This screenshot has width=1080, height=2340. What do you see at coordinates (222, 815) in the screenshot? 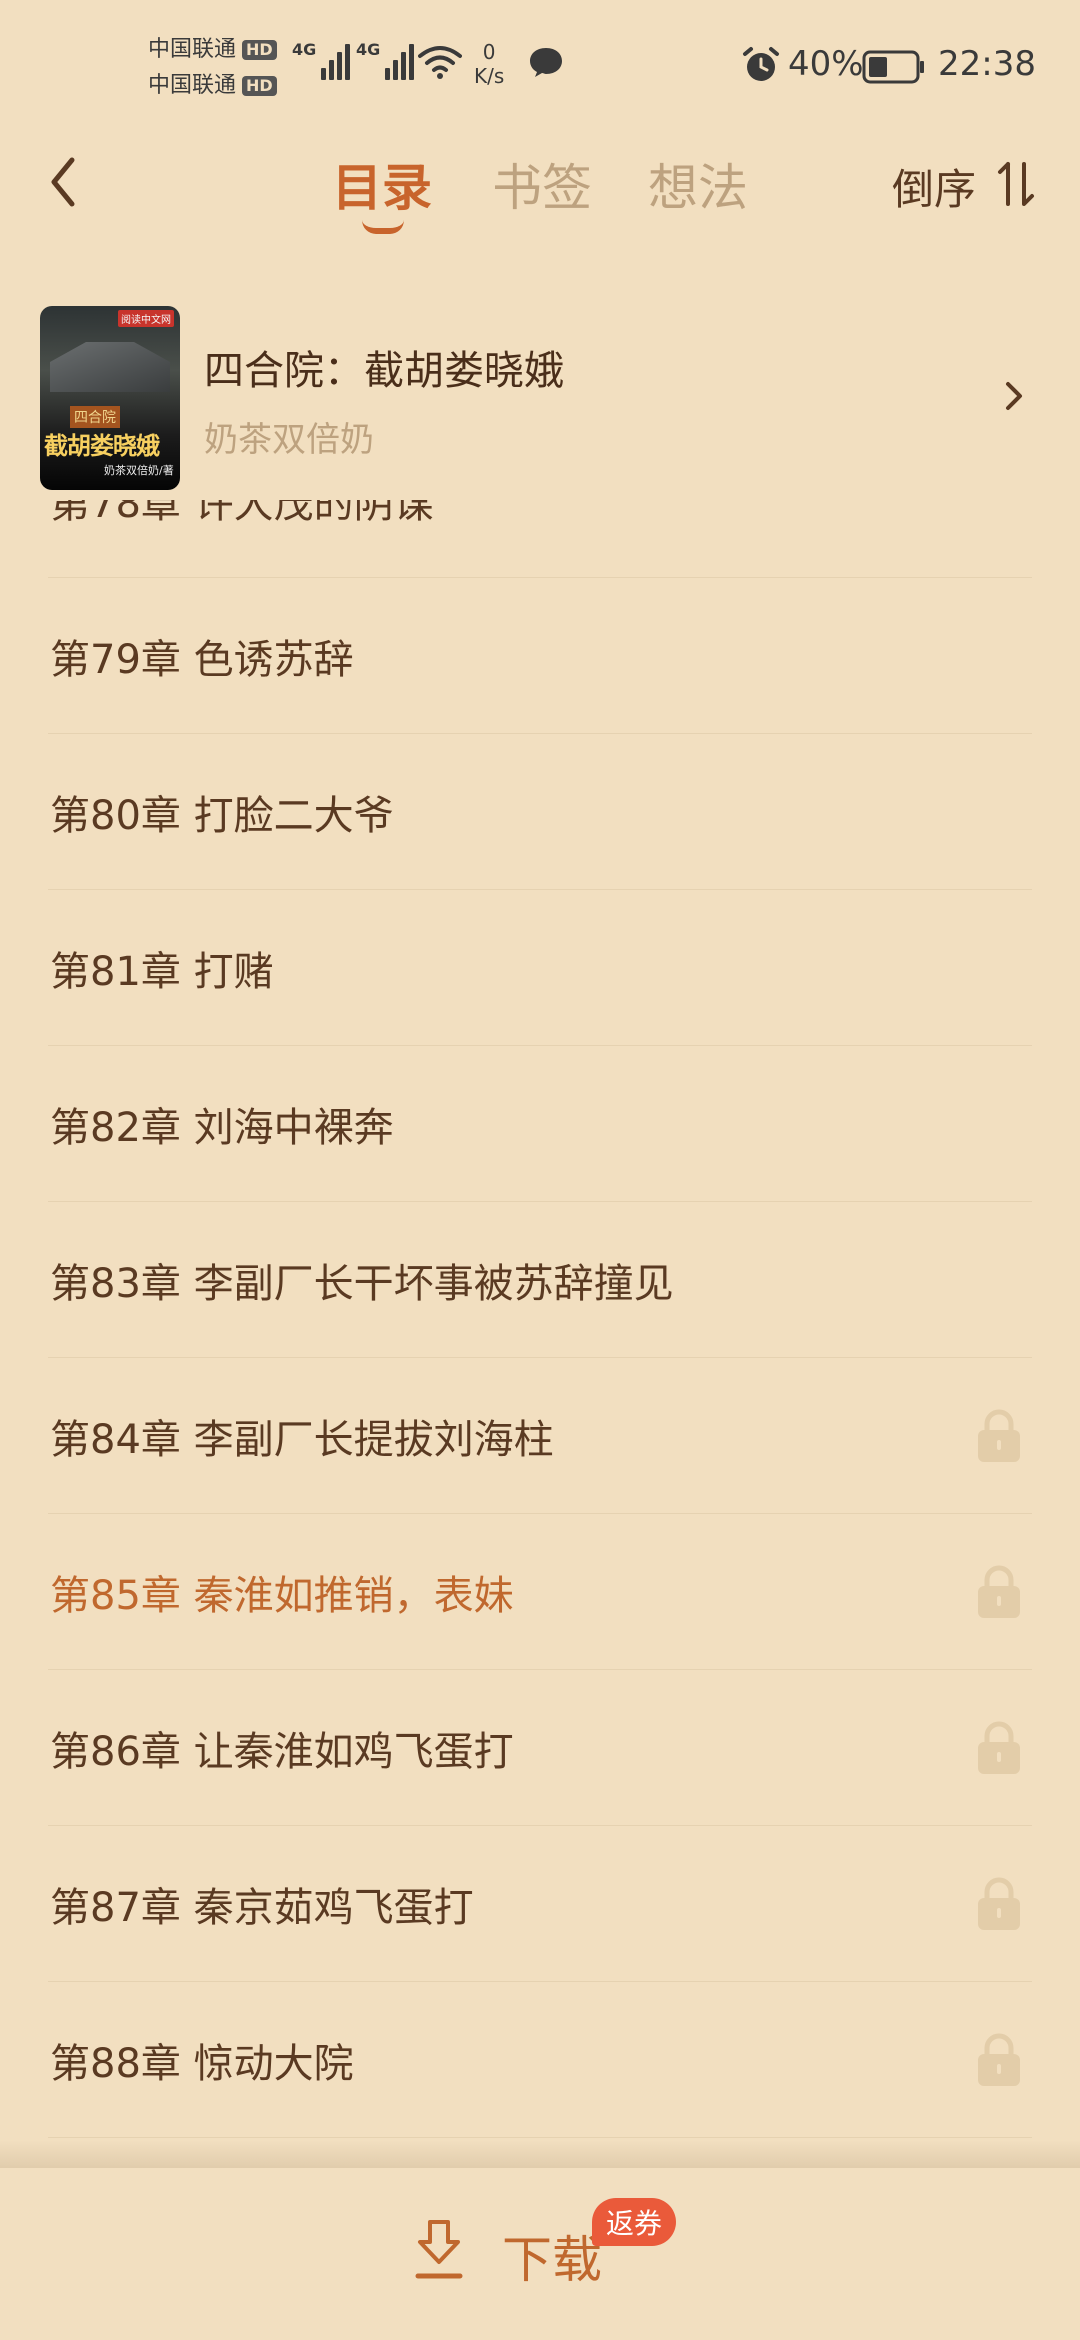
I see `chapter-title: 第80章 打脸二大爷` at bounding box center [222, 815].